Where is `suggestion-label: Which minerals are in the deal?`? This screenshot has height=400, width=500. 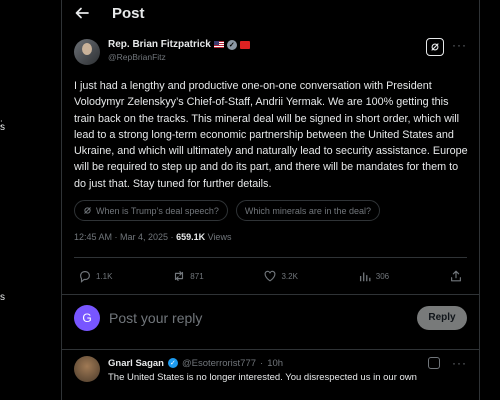
suggestion-label: Which minerals are in the deal? is located at coordinates (307, 210).